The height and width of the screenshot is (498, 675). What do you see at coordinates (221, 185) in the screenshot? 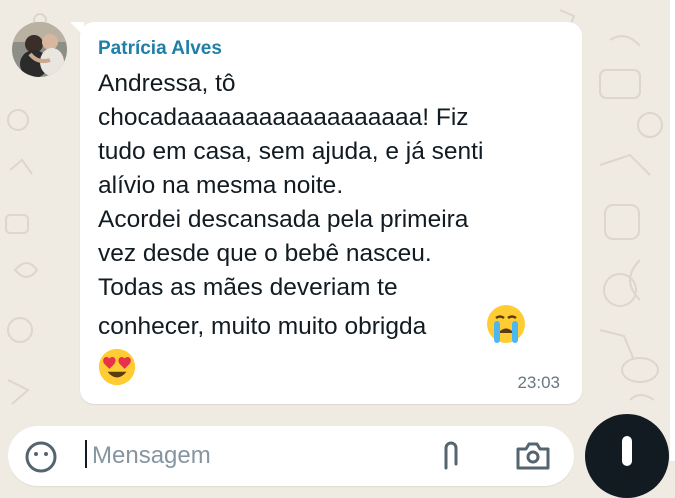
I see `message-line: alívio na mesma noite.` at bounding box center [221, 185].